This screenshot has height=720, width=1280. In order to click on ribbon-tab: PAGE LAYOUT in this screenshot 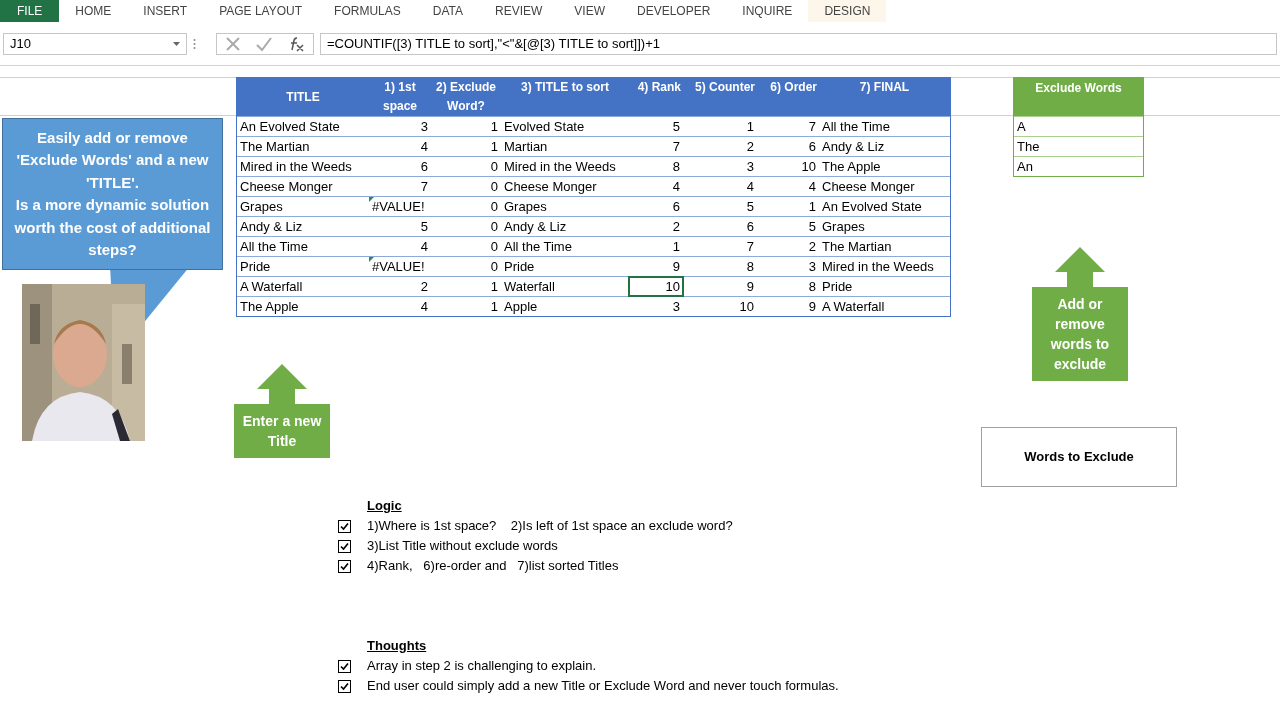, I will do `click(261, 11)`.